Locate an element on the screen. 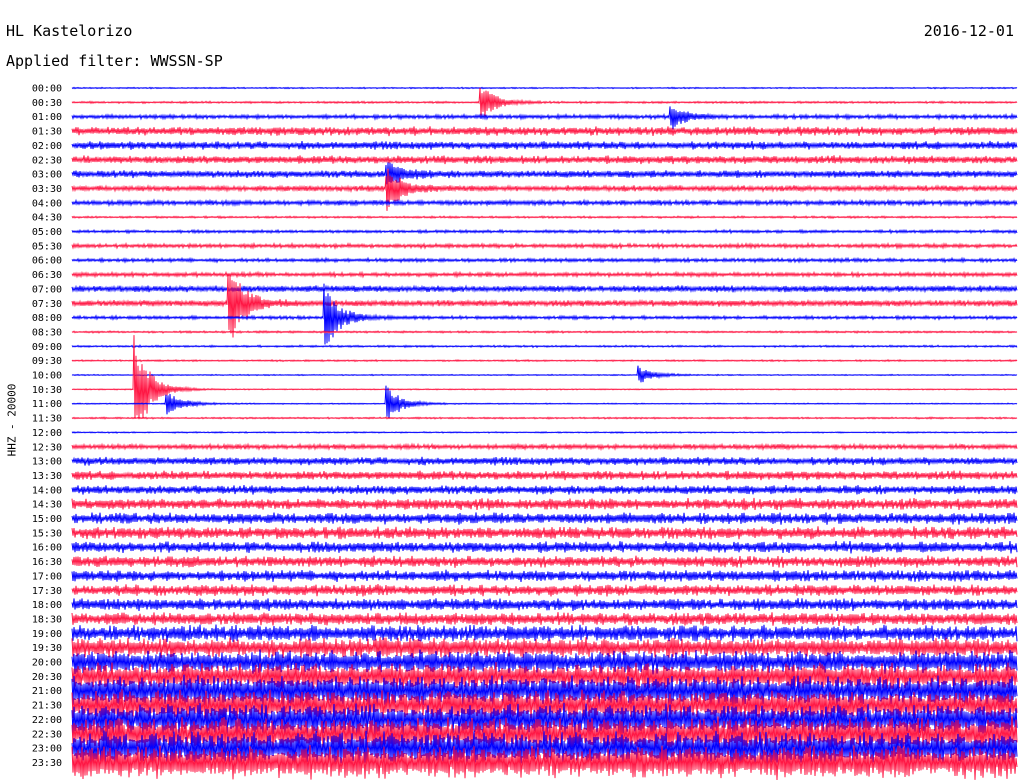 The image size is (1024, 780). row-label-17: 08:30 is located at coordinates (47, 332).